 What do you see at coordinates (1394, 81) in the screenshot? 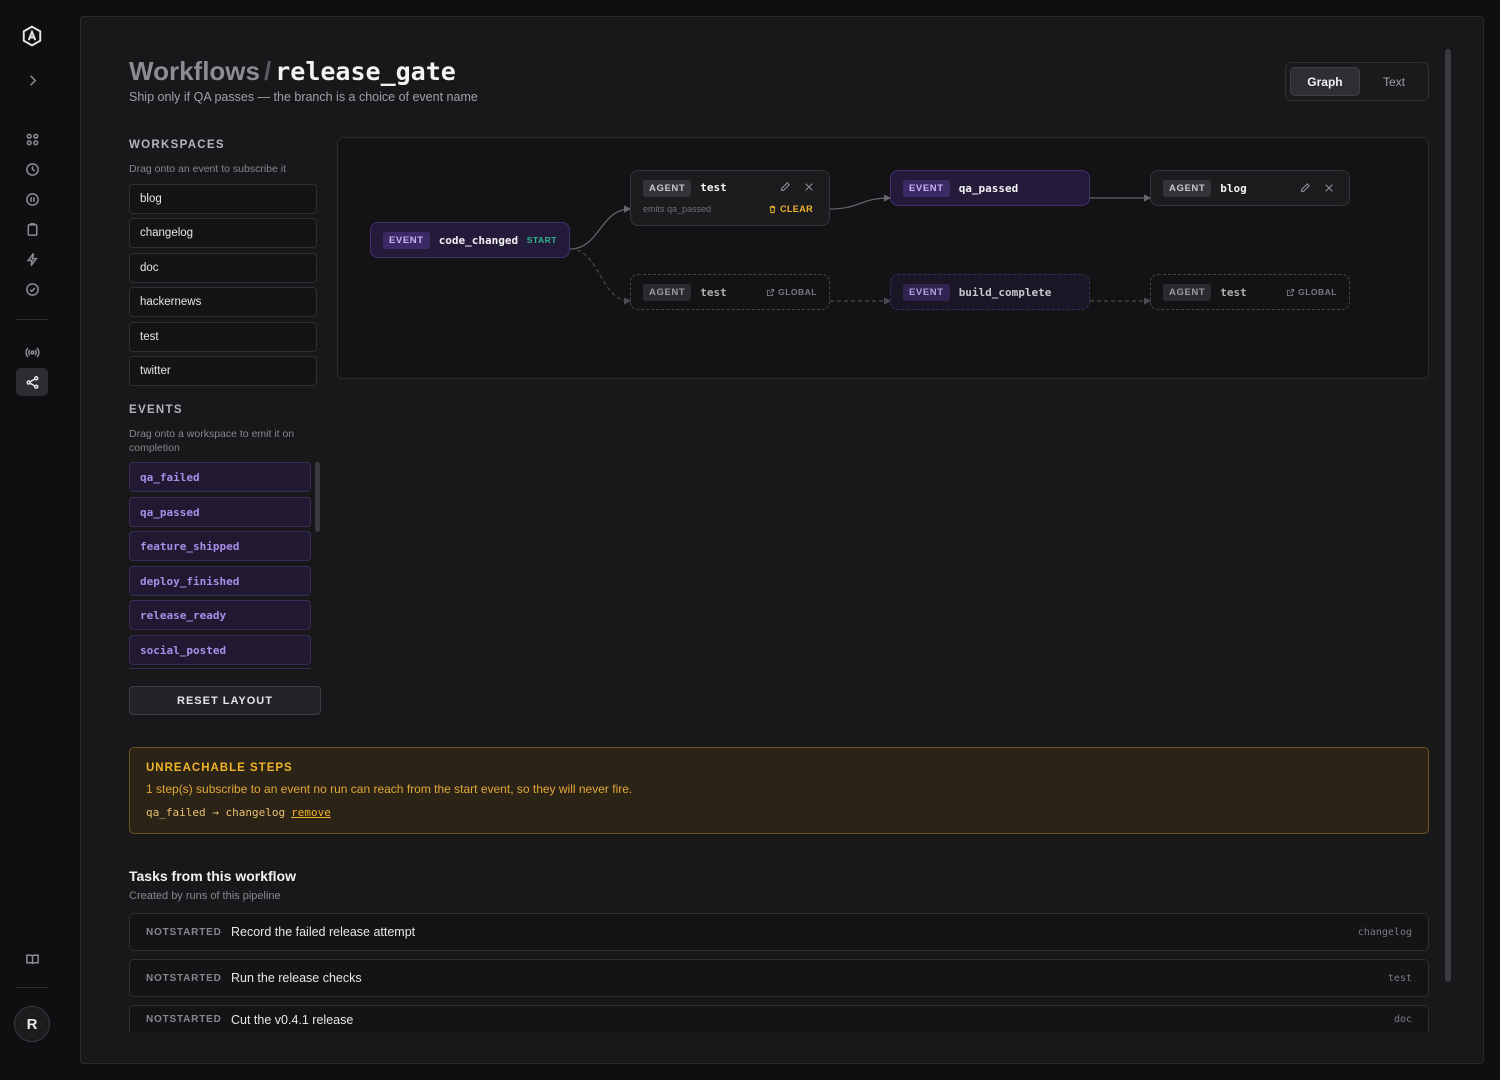
I see `tab-text: Text` at bounding box center [1394, 81].